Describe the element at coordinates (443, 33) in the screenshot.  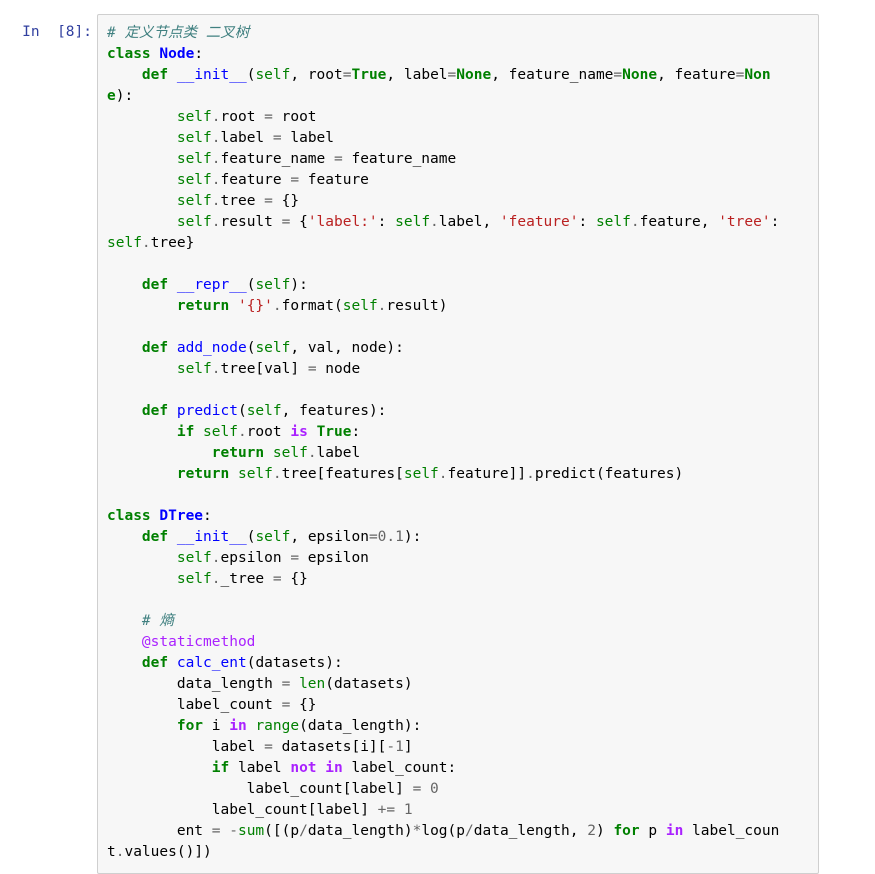
I see `code-line: # 定义节点类 二叉树` at that location.